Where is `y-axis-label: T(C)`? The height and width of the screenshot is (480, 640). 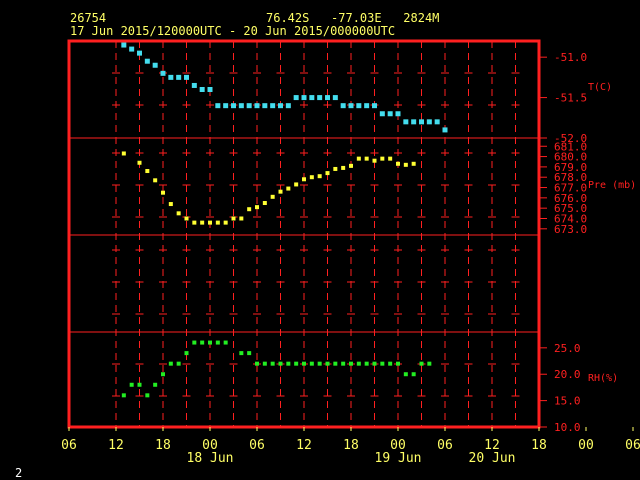
y-axis-label: T(C) is located at coordinates (600, 87).